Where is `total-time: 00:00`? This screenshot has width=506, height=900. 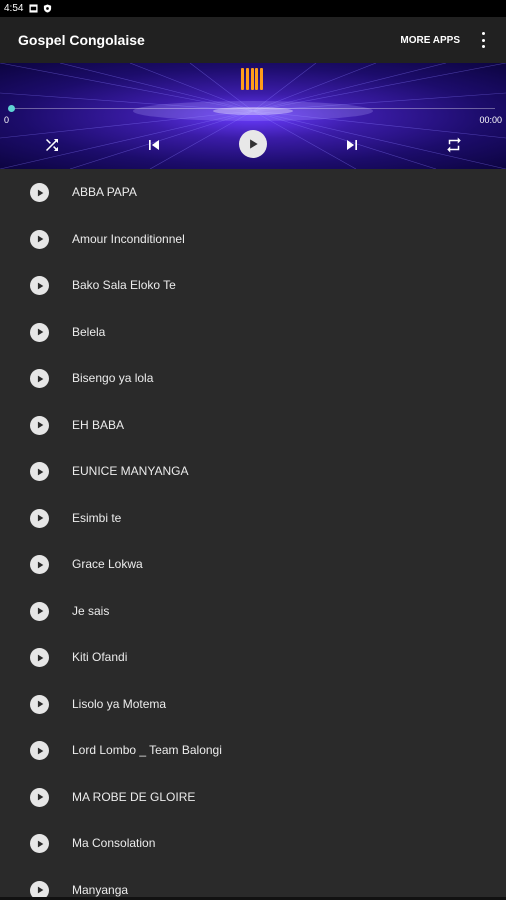 total-time: 00:00 is located at coordinates (490, 120).